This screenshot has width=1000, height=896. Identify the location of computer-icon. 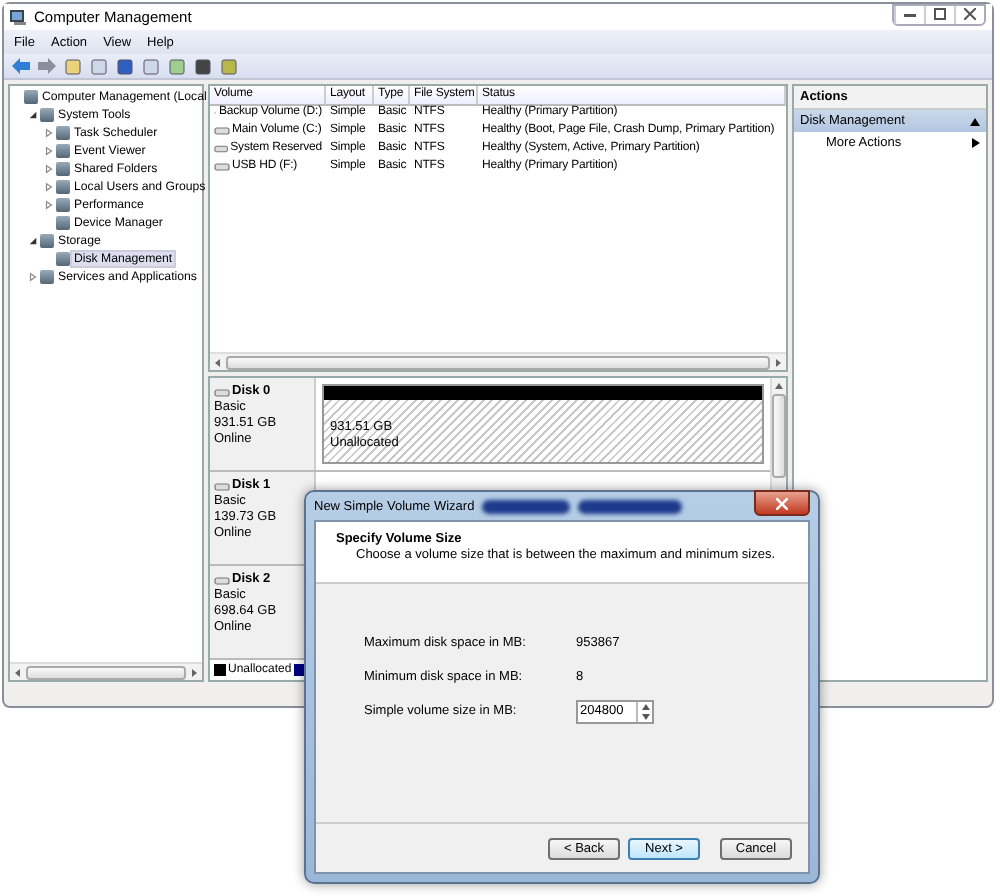
(19, 17).